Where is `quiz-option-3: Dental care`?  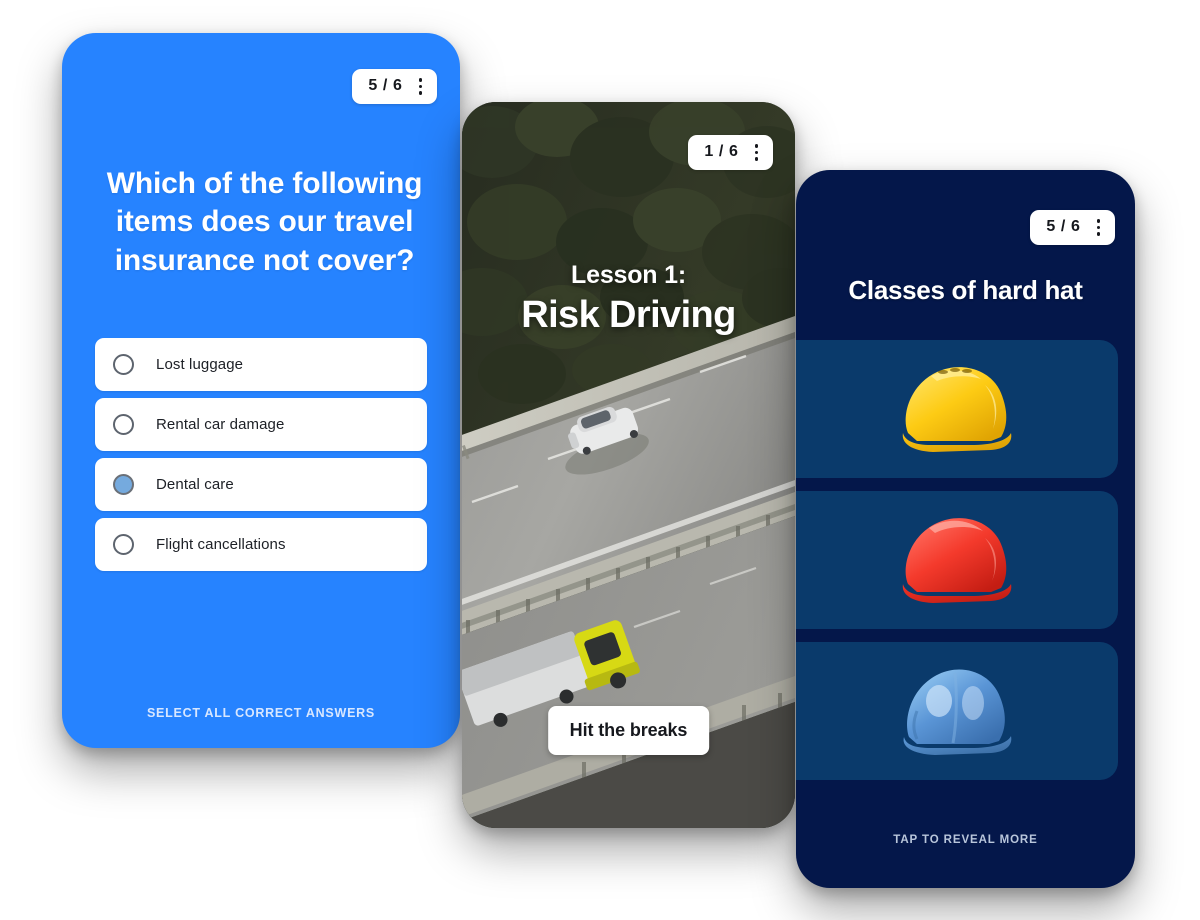 quiz-option-3: Dental care is located at coordinates (261, 484).